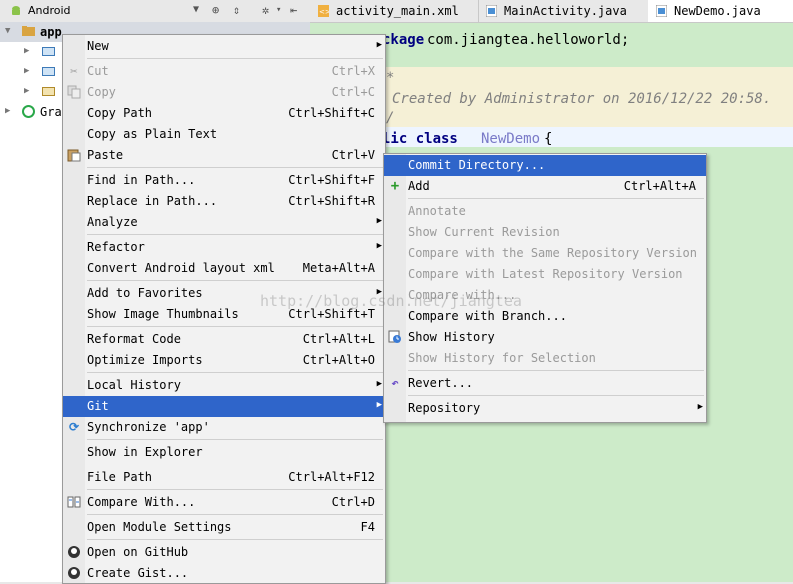  I want to click on menu-item-optimize-imports: Optimize Imports Ctrl+Alt+O, so click(224, 360).